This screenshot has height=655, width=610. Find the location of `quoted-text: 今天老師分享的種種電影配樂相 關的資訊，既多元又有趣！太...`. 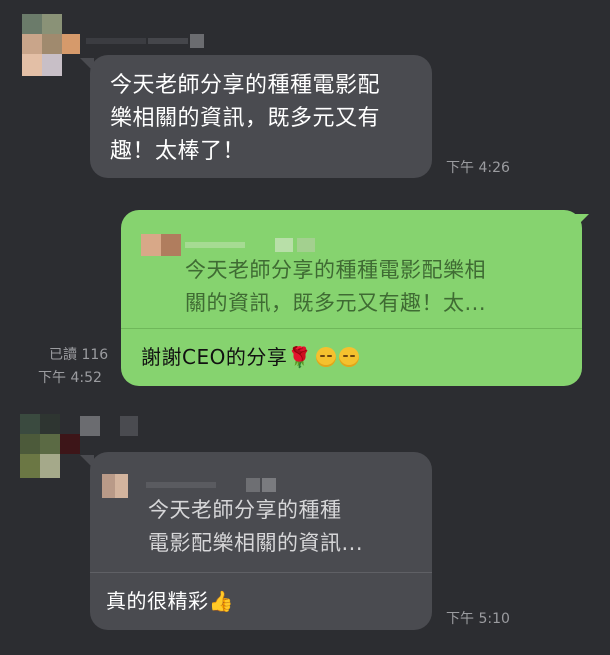

quoted-text: 今天老師分享的種種電影配樂相 關的資訊，既多元又有趣！太... is located at coordinates (336, 286).